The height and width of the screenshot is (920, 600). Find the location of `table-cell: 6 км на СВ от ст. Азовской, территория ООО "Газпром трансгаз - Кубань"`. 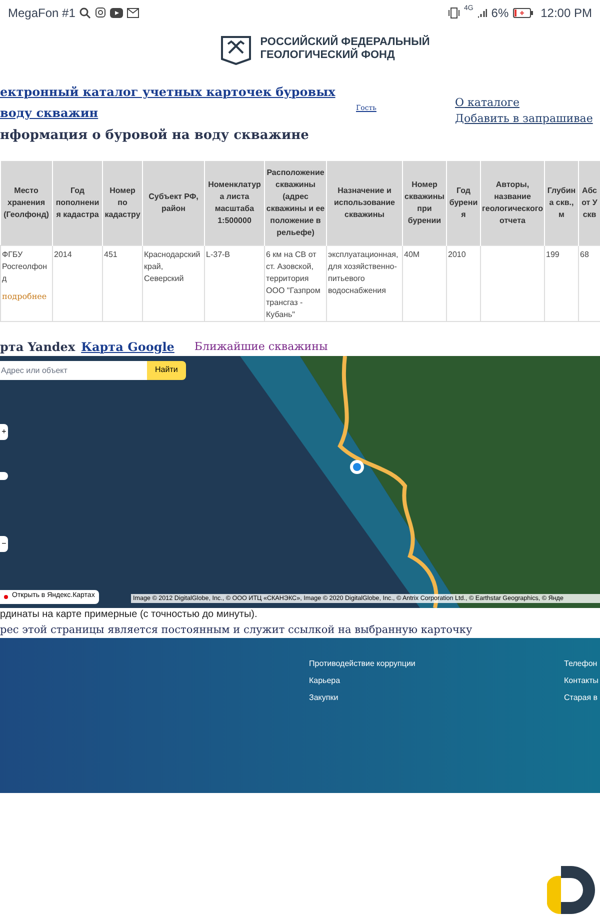

table-cell: 6 км на СВ от ст. Азовской, территория ООО "Газпром трансгаз - Кубань" is located at coordinates (293, 284).